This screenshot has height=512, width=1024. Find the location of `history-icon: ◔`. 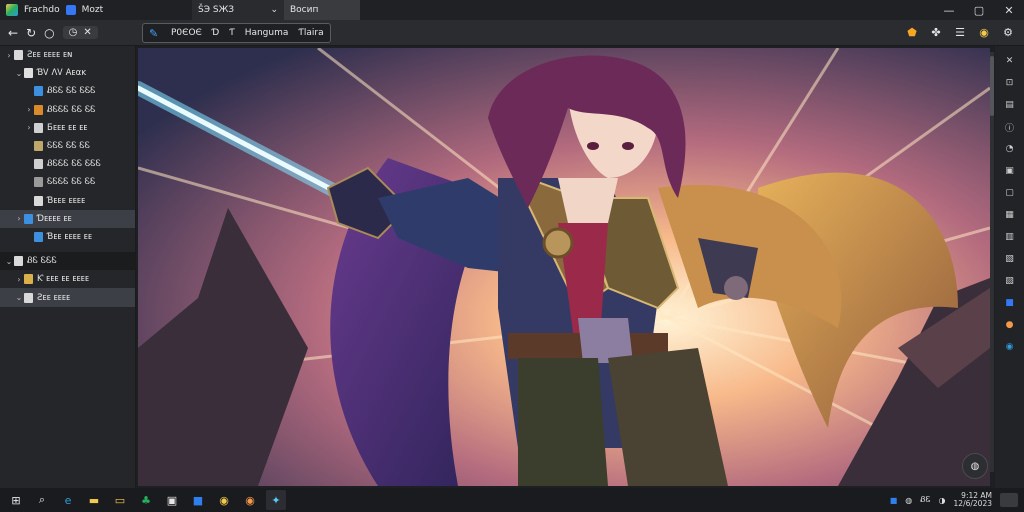

history-icon: ◔ is located at coordinates (1010, 149).